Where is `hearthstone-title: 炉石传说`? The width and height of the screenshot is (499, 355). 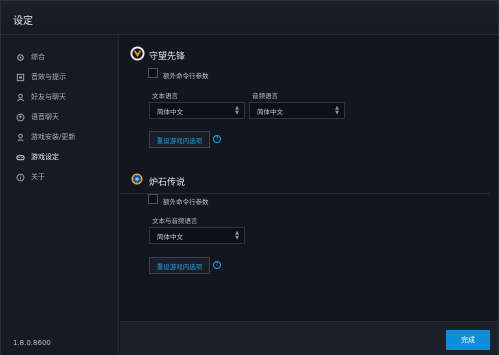
hearthstone-title: 炉石传说 is located at coordinates (167, 183).